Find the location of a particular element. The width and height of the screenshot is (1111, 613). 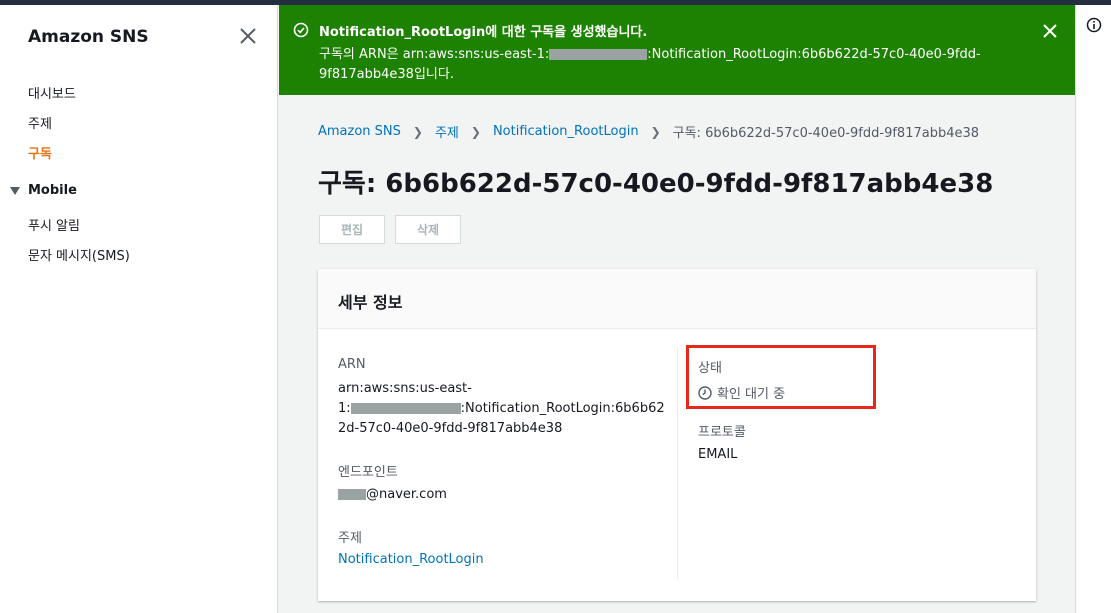

delete-button: 삭제 is located at coordinates (428, 229).